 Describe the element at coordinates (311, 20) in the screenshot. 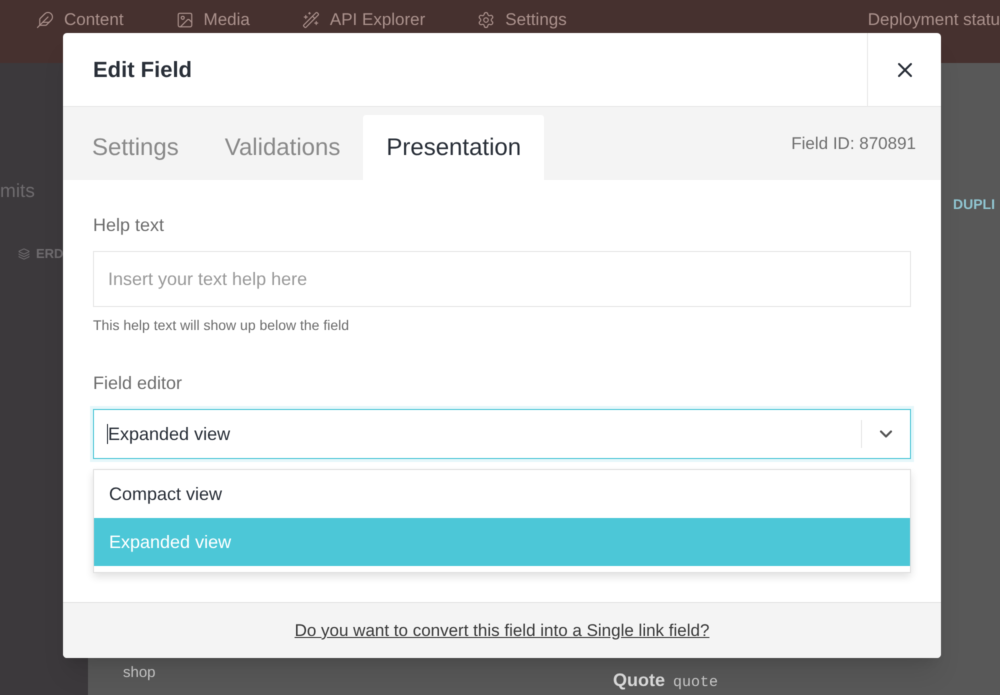

I see `wand-icon` at that location.